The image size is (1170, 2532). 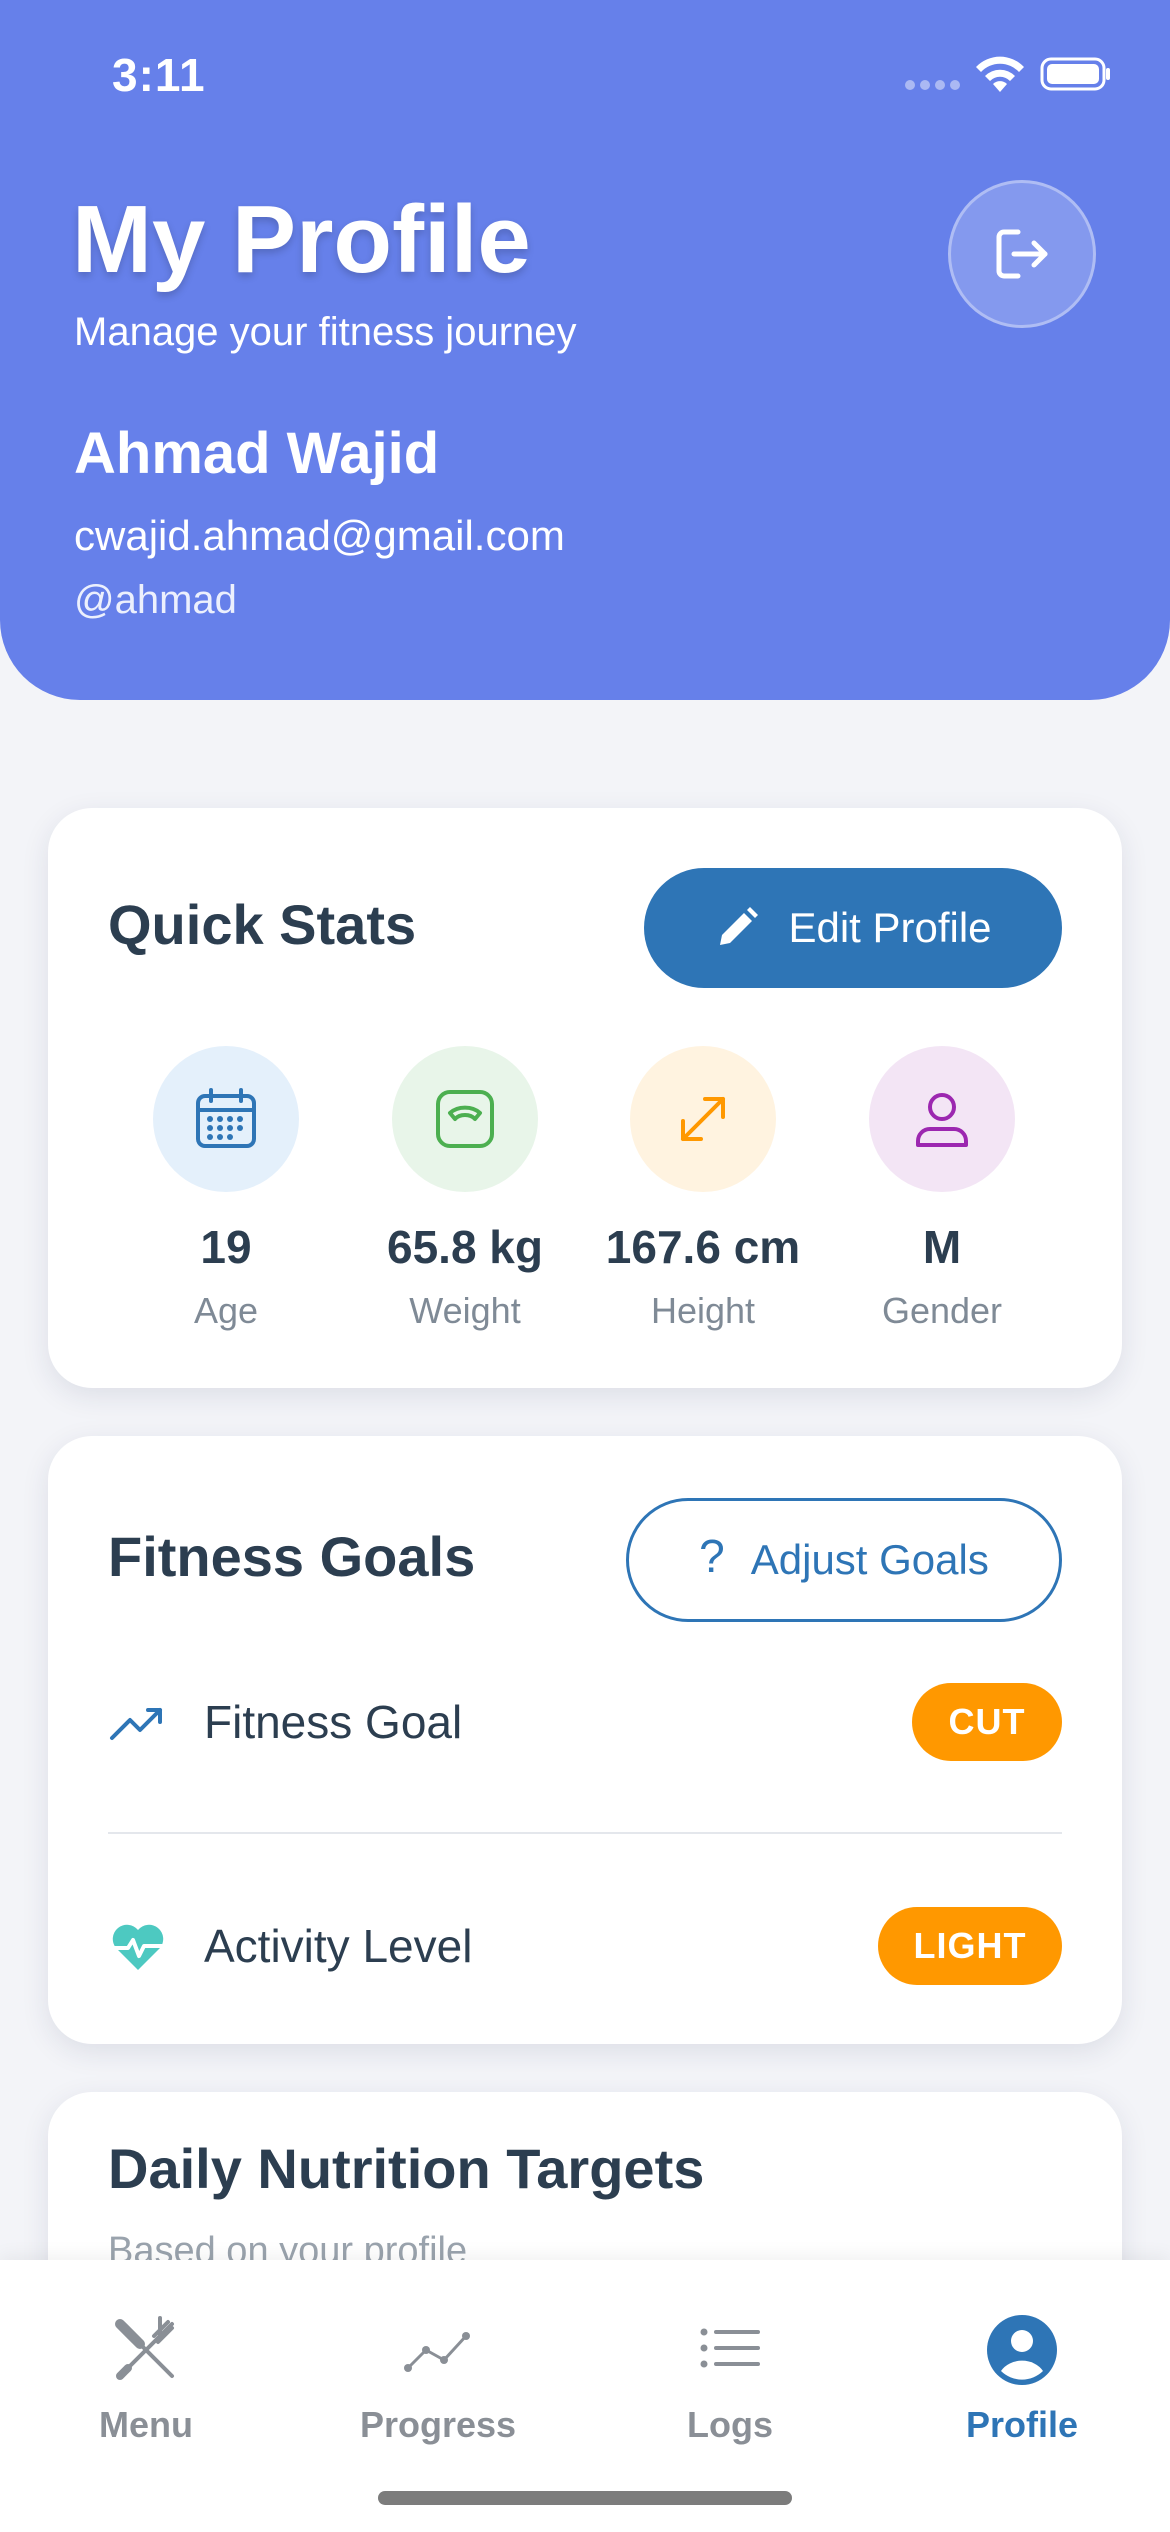 What do you see at coordinates (438, 2424) in the screenshot?
I see `tab-progress-label: Progress` at bounding box center [438, 2424].